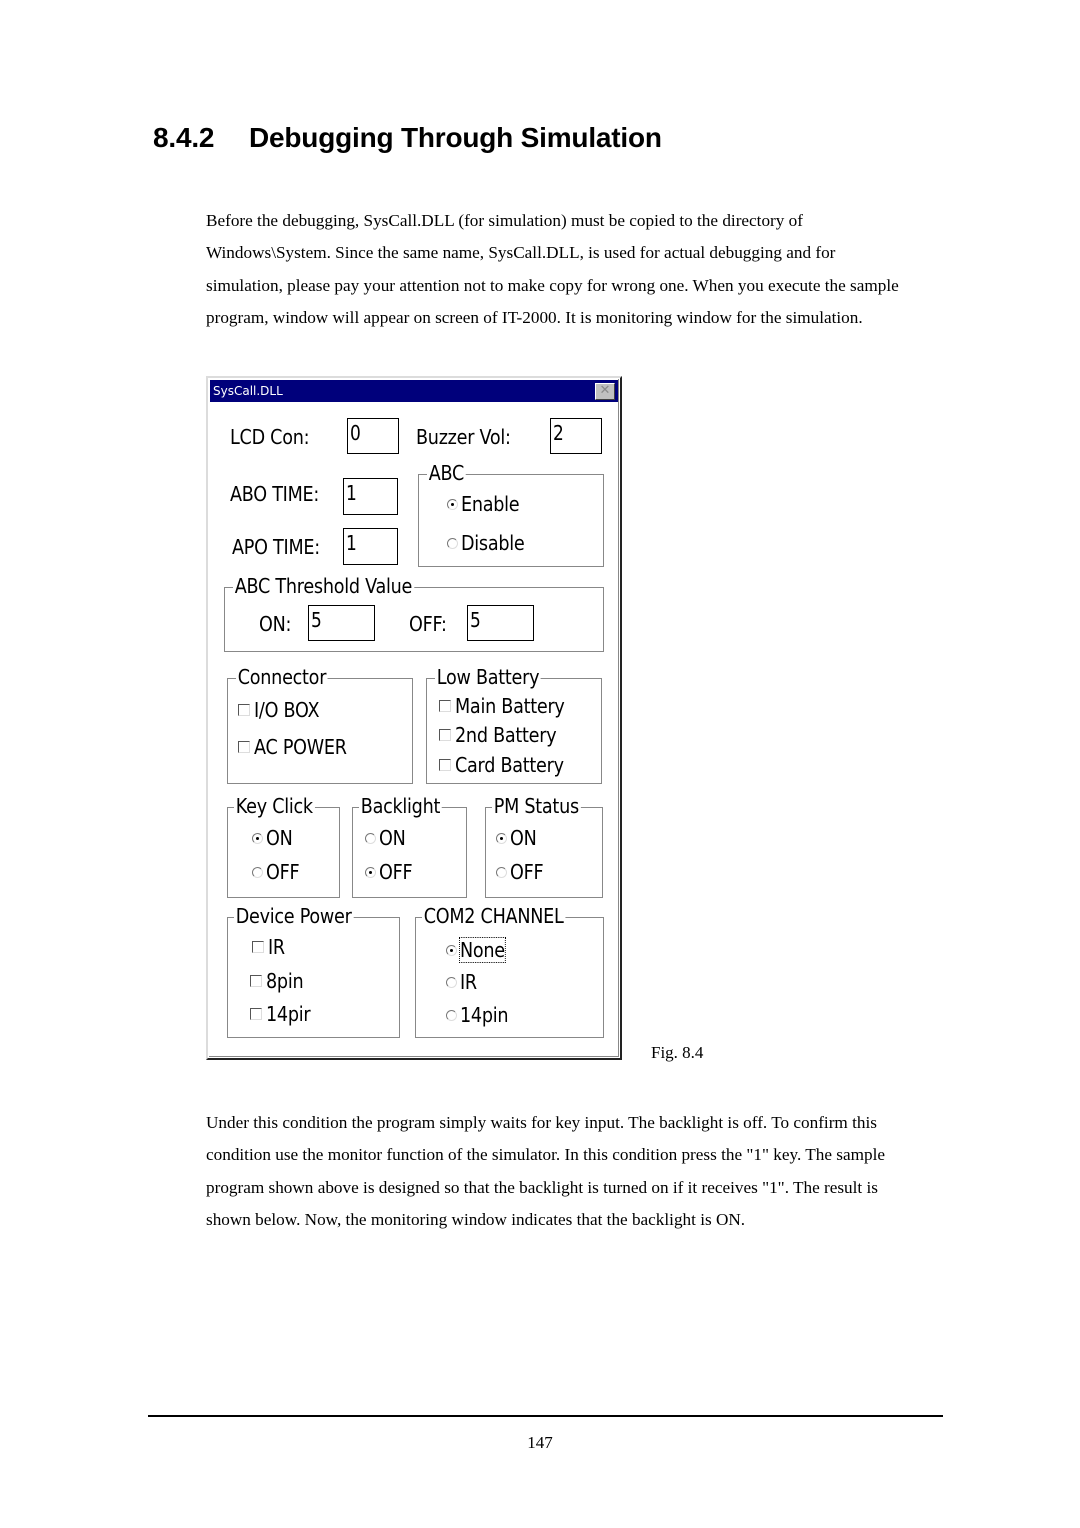 Image resolution: width=1080 pixels, height=1528 pixels. Describe the element at coordinates (248, 391) in the screenshot. I see `dialog-title: SysCall.DLL` at that location.